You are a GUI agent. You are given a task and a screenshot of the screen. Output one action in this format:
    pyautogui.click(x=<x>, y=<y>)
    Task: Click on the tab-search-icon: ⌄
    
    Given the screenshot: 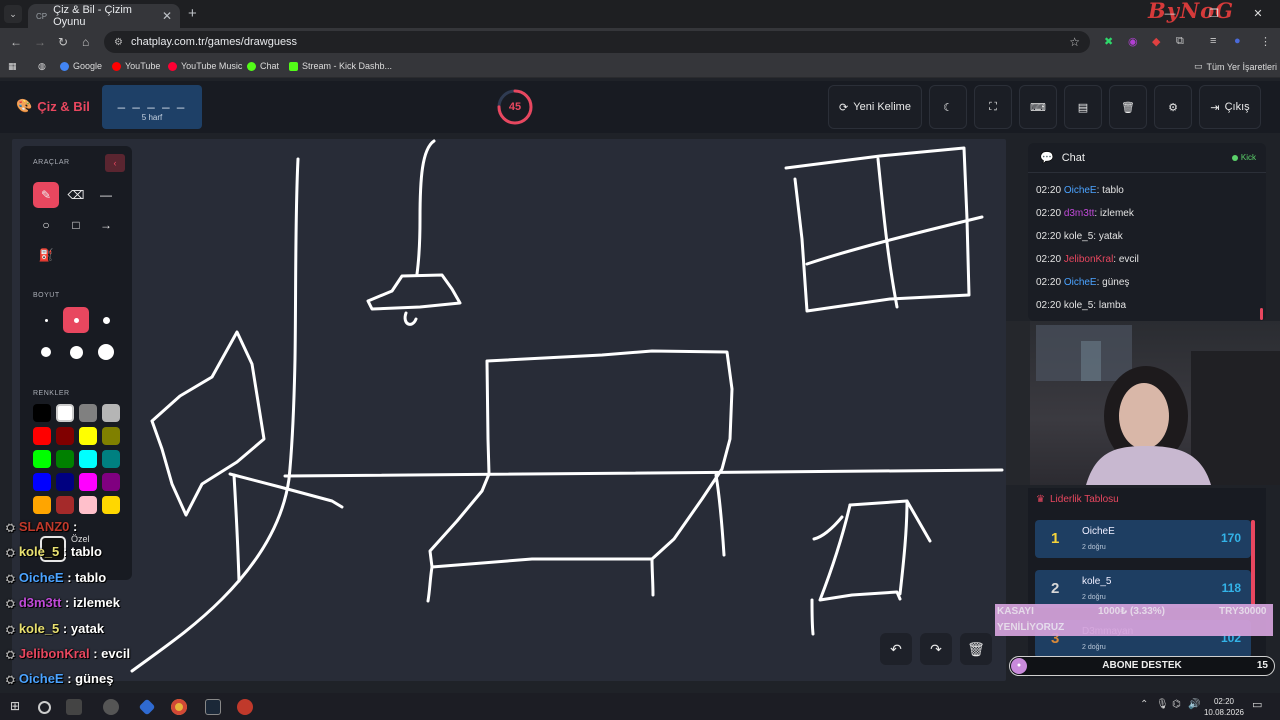 What is the action you would take?
    pyautogui.click(x=13, y=14)
    